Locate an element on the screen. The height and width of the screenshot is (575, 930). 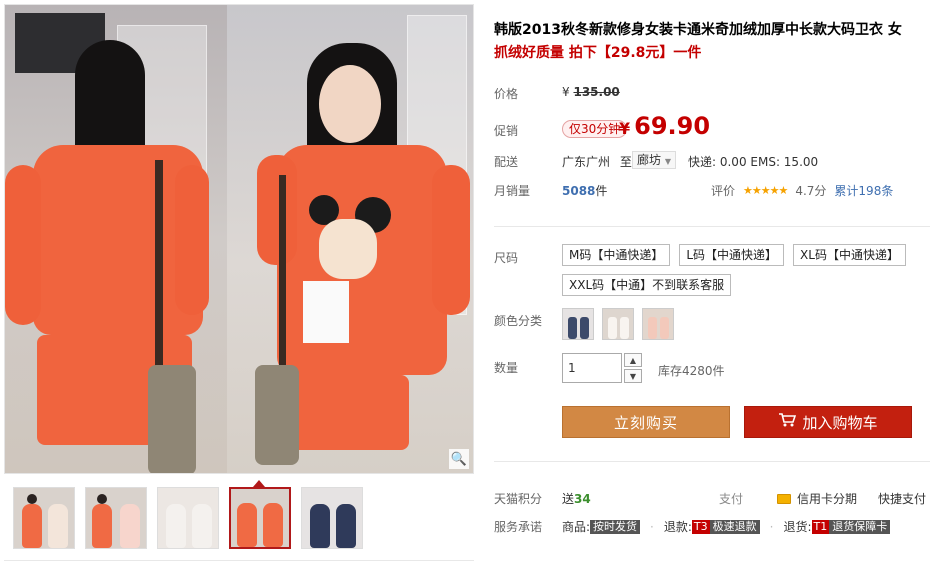
size-option-xl: XL码【中通快递】 is located at coordinates (849, 255).